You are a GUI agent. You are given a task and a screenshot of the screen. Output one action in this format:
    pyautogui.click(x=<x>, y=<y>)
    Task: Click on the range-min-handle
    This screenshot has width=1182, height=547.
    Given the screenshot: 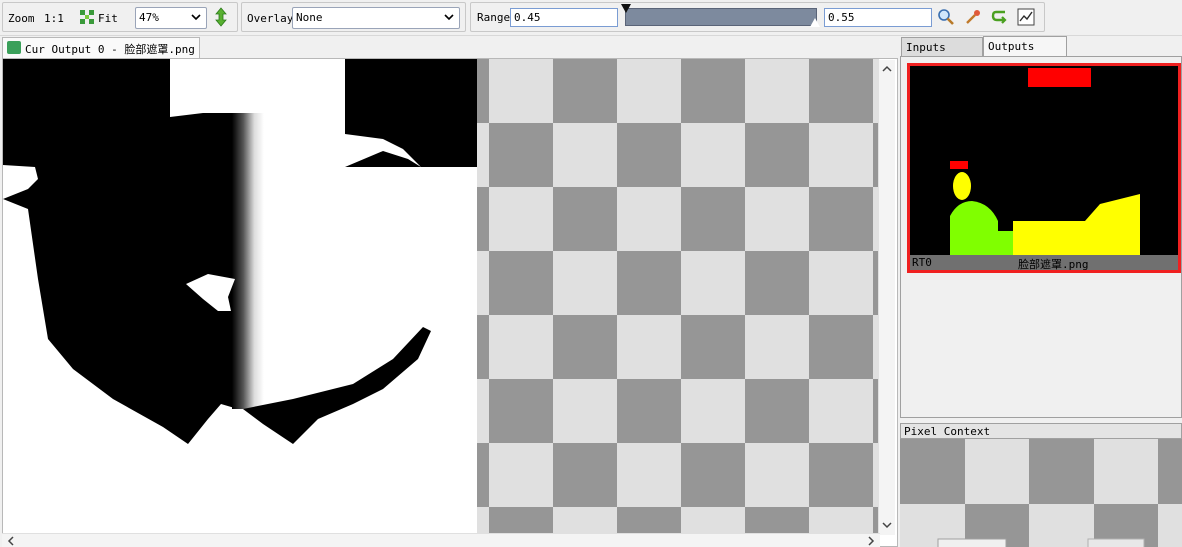 What is the action you would take?
    pyautogui.click(x=626, y=8)
    